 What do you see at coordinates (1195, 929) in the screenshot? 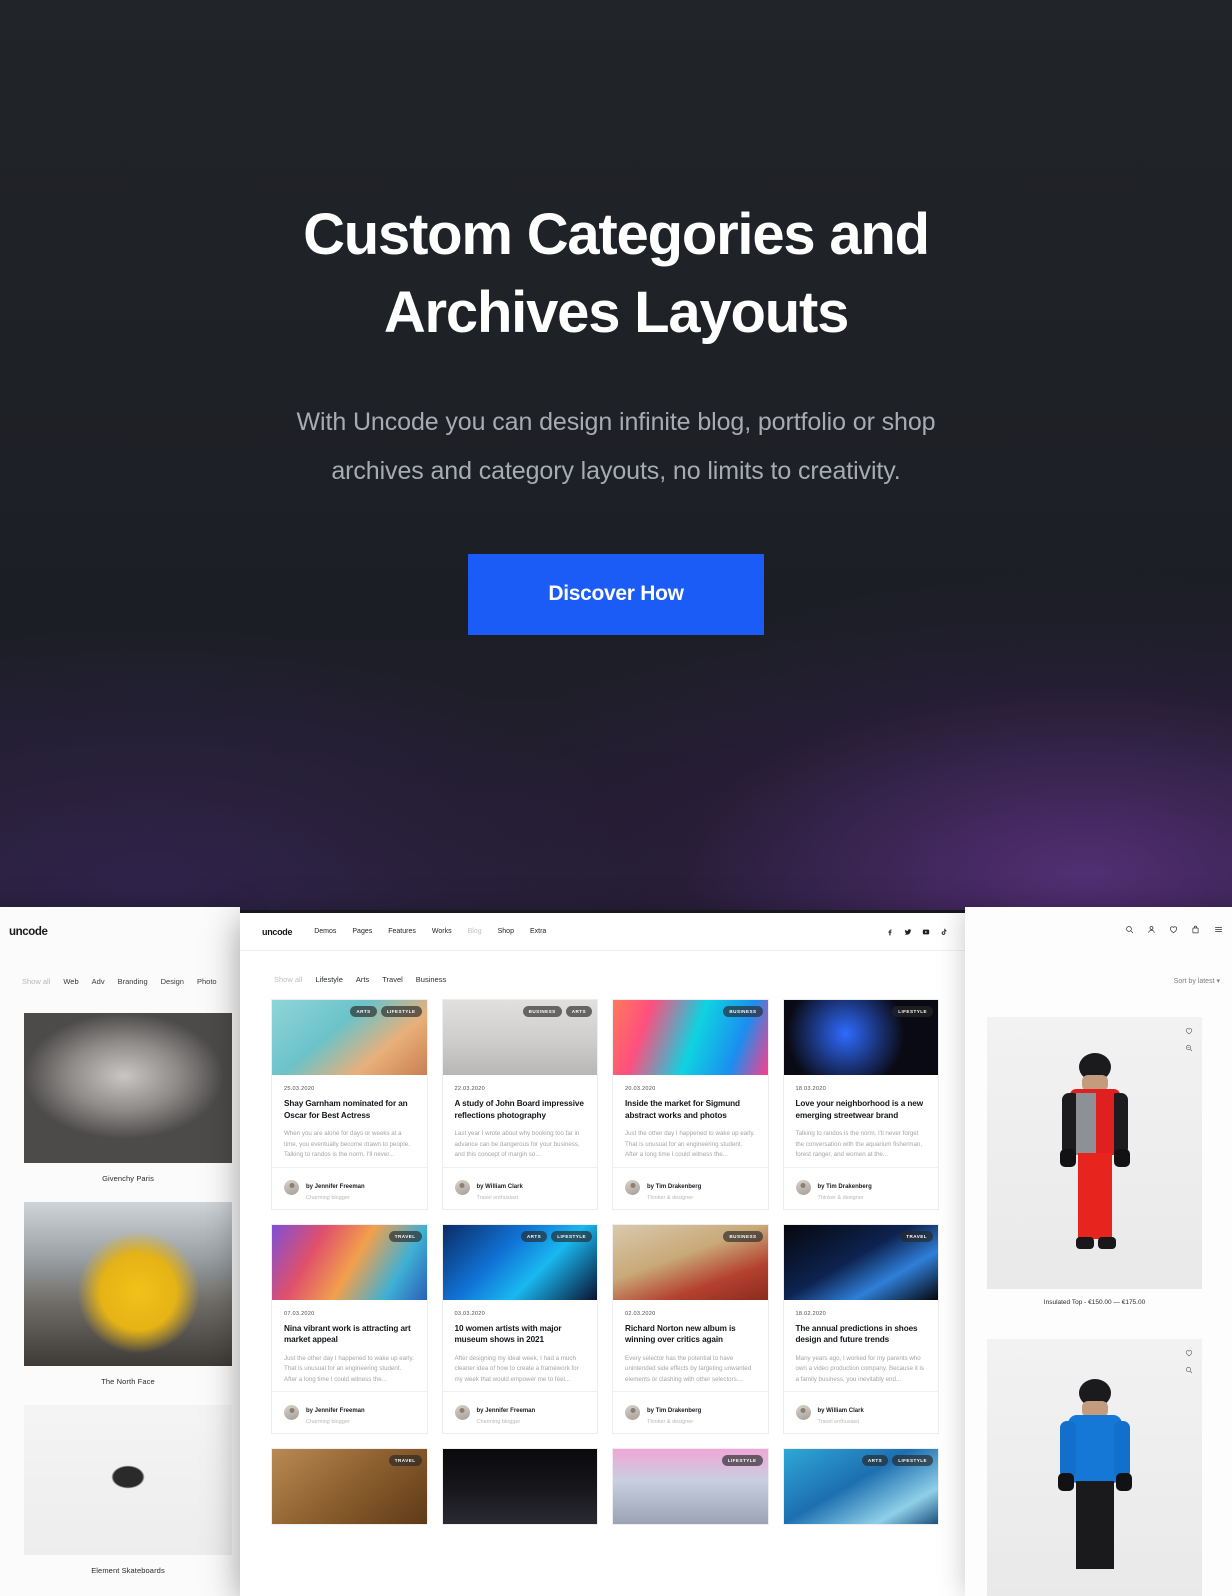
I see `bag-icon` at bounding box center [1195, 929].